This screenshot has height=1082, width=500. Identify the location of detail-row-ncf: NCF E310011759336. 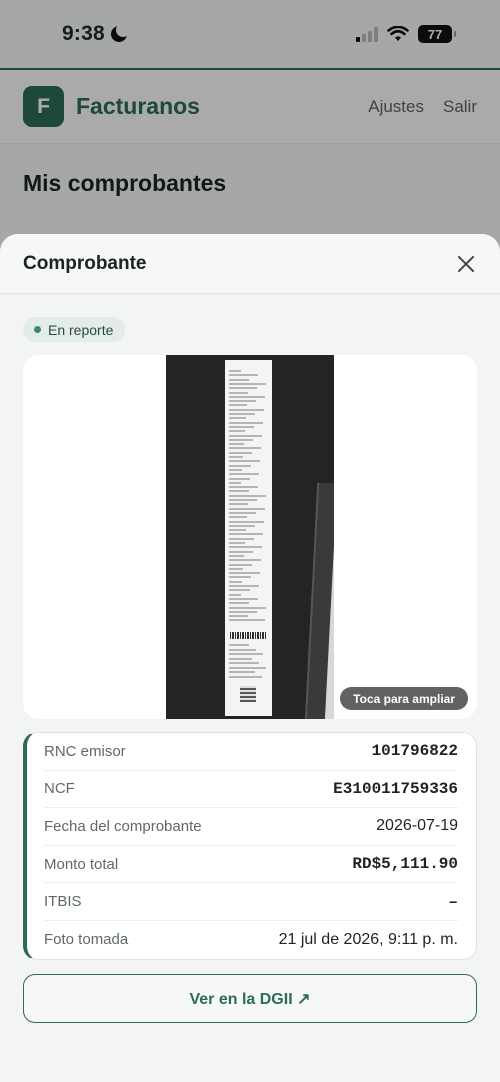
(251, 790).